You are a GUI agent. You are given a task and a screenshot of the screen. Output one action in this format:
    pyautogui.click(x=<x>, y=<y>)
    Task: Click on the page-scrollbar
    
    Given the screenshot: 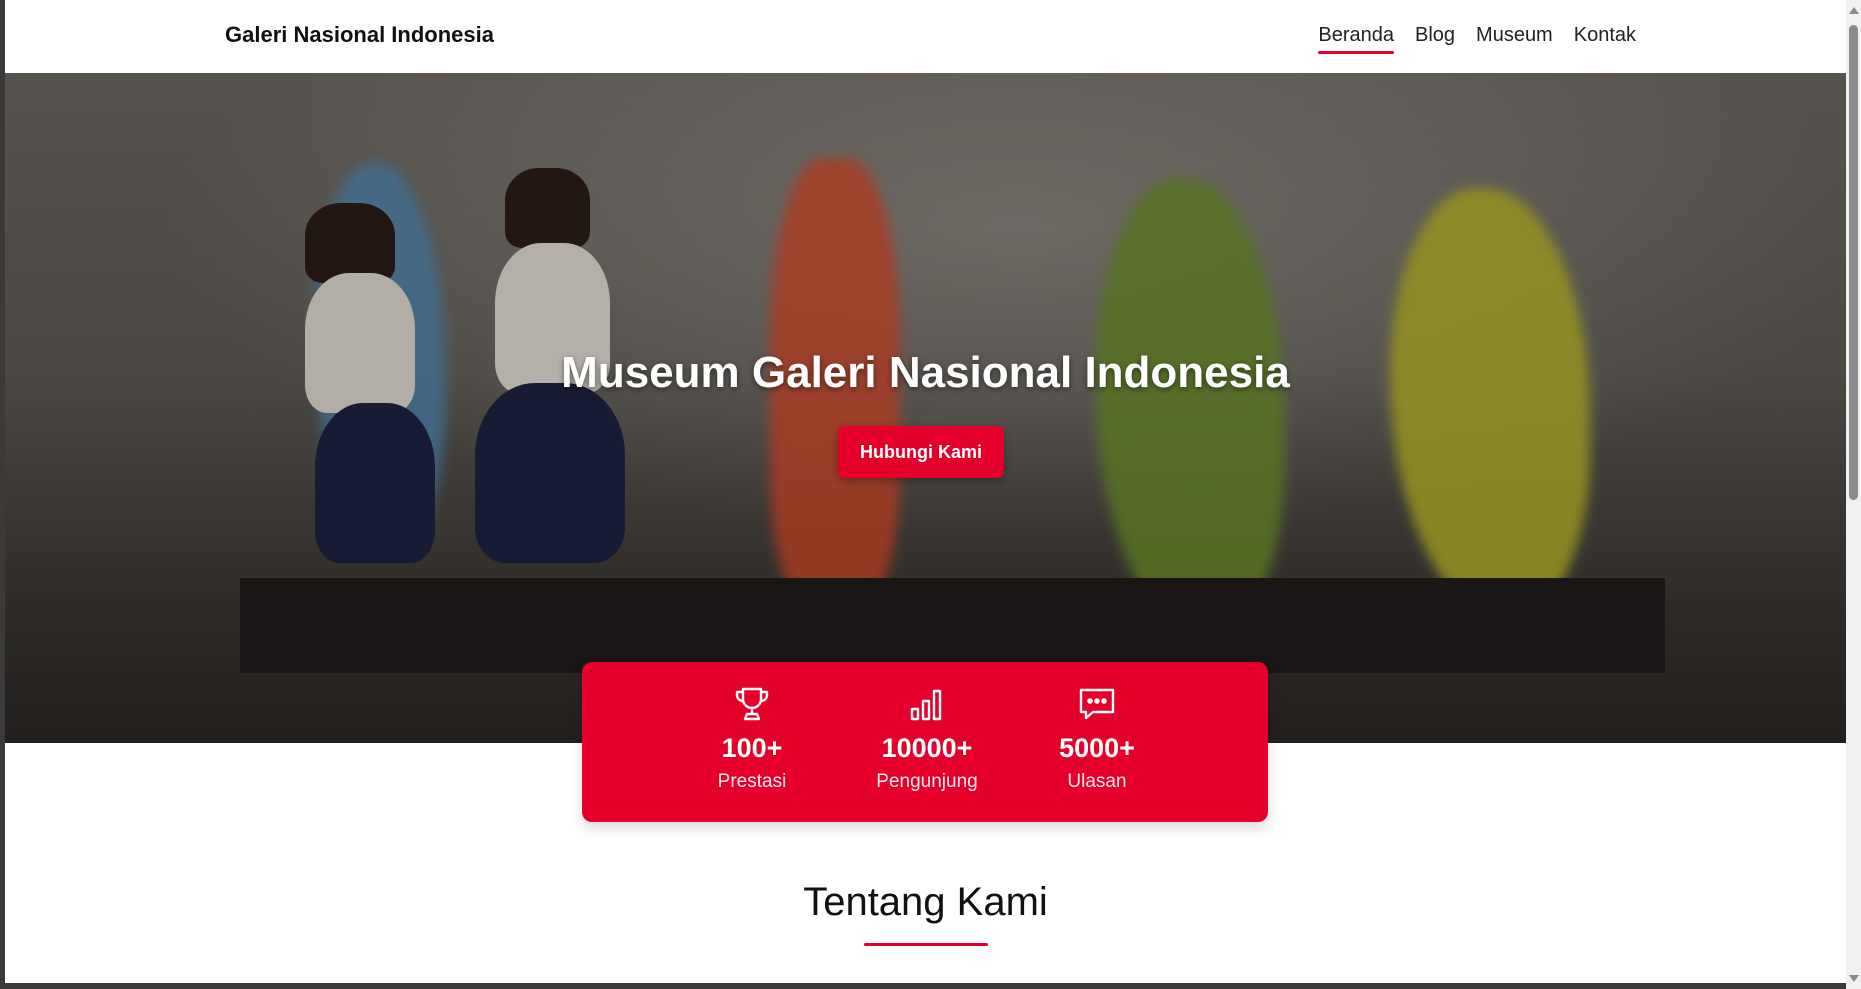 What is the action you would take?
    pyautogui.click(x=1853, y=494)
    